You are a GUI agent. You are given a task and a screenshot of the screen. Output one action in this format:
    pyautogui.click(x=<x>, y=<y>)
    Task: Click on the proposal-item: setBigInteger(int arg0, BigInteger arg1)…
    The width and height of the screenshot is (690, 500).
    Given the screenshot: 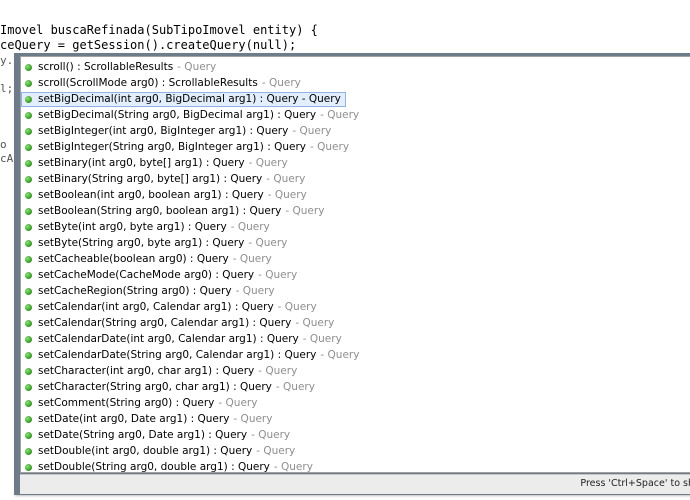 What is the action you would take?
    pyautogui.click(x=355, y=131)
    